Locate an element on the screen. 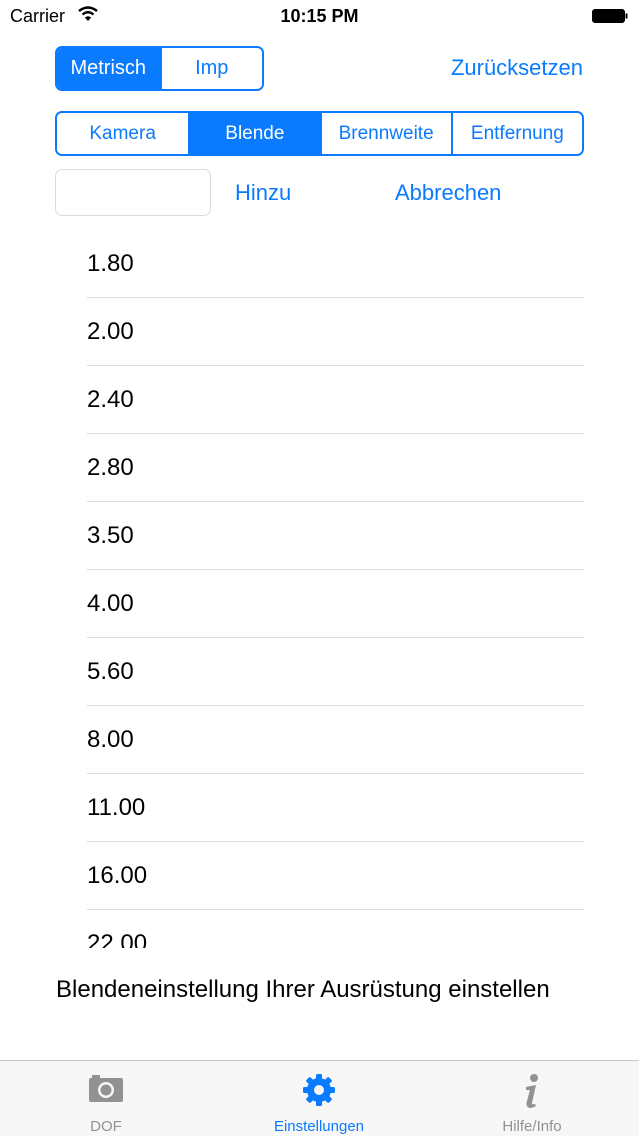 This screenshot has height=1137, width=639. list-item: 8.00 is located at coordinates (335, 740).